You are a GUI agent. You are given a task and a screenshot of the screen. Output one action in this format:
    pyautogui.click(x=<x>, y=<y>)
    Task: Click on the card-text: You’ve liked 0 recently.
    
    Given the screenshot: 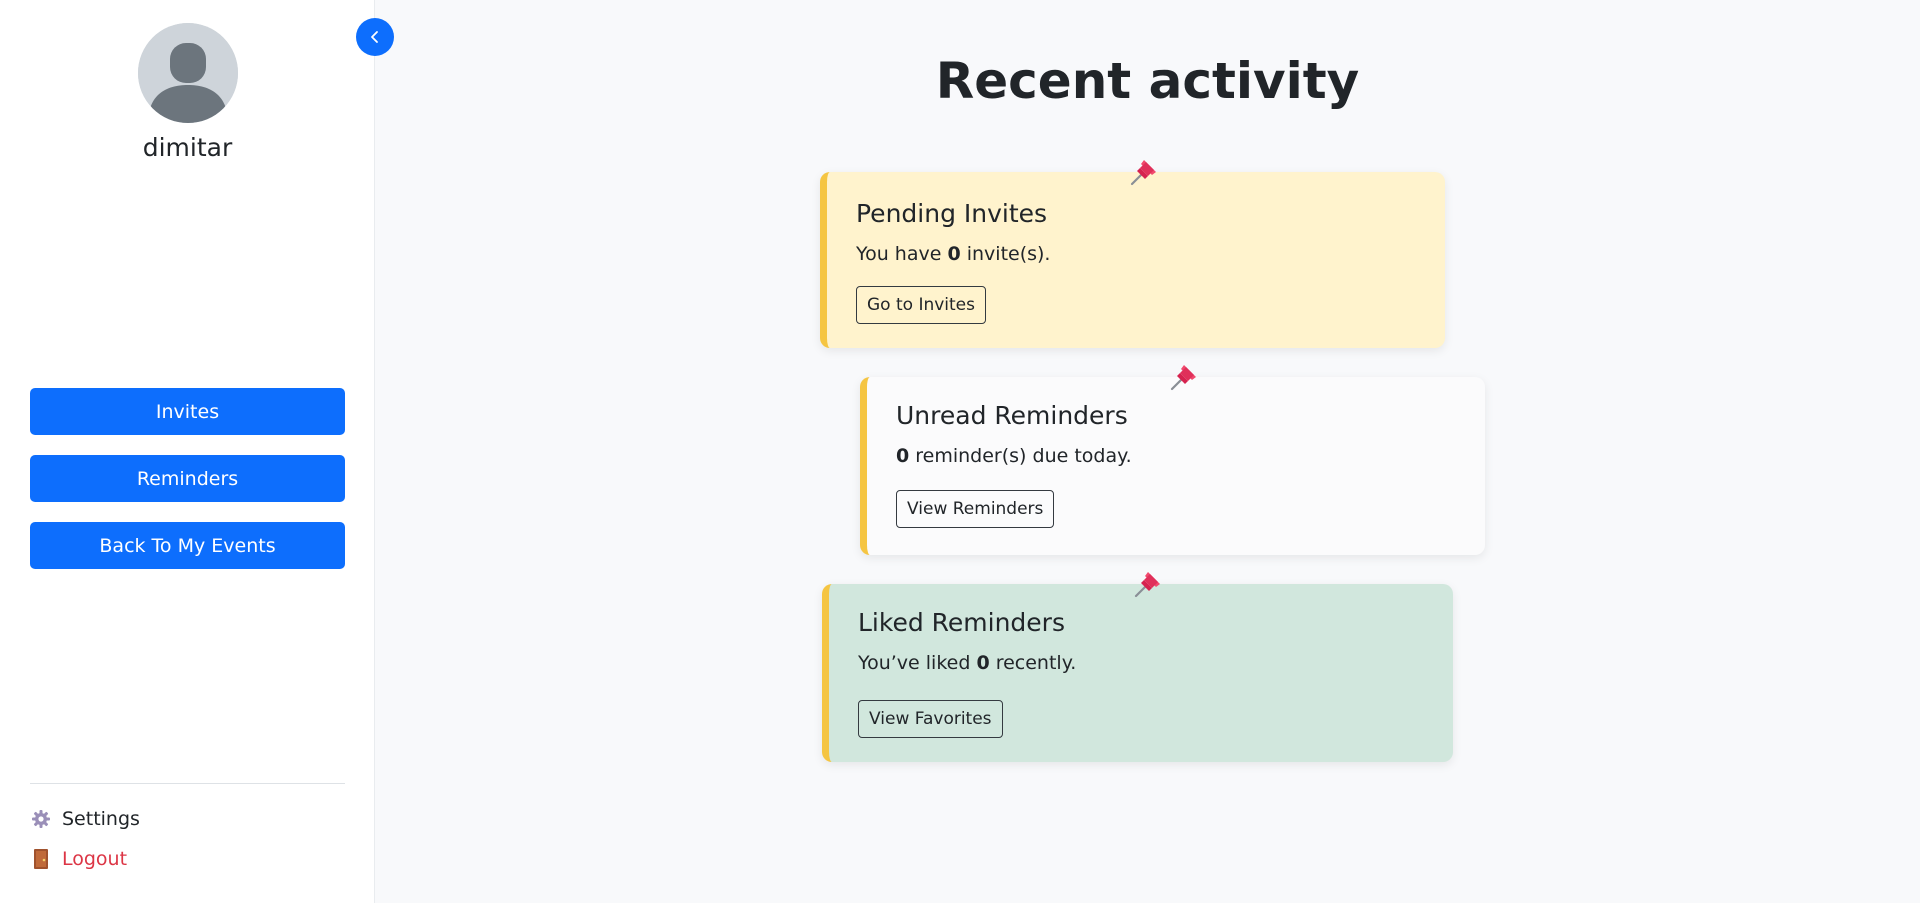 What is the action you would take?
    pyautogui.click(x=967, y=663)
    